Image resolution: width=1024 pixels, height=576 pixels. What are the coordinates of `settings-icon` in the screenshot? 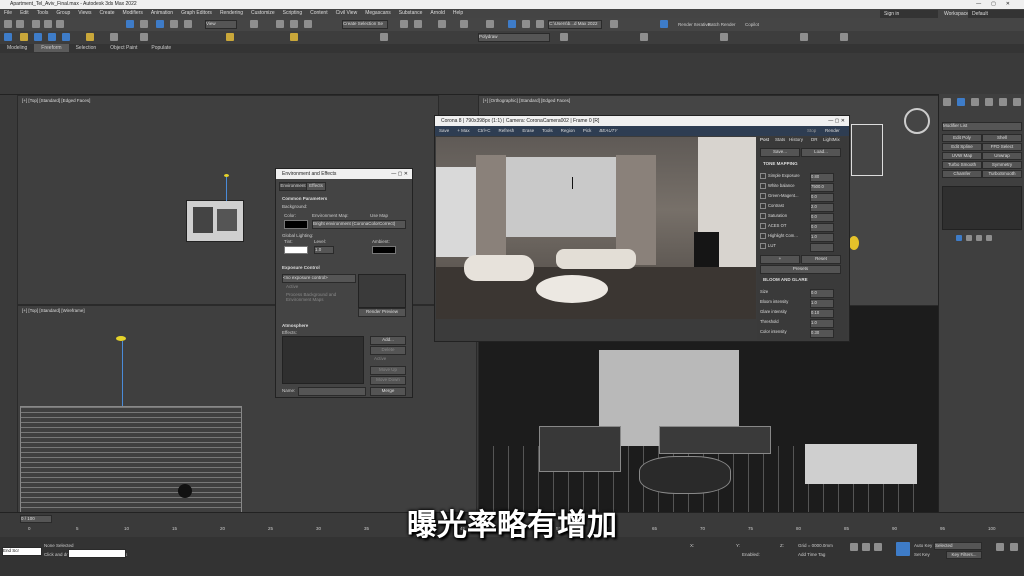 It's located at (804, 37).